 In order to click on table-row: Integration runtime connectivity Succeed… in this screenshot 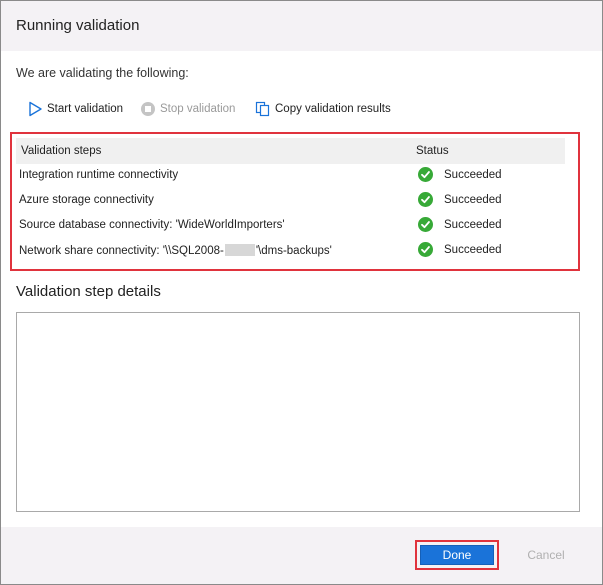, I will do `click(290, 176)`.